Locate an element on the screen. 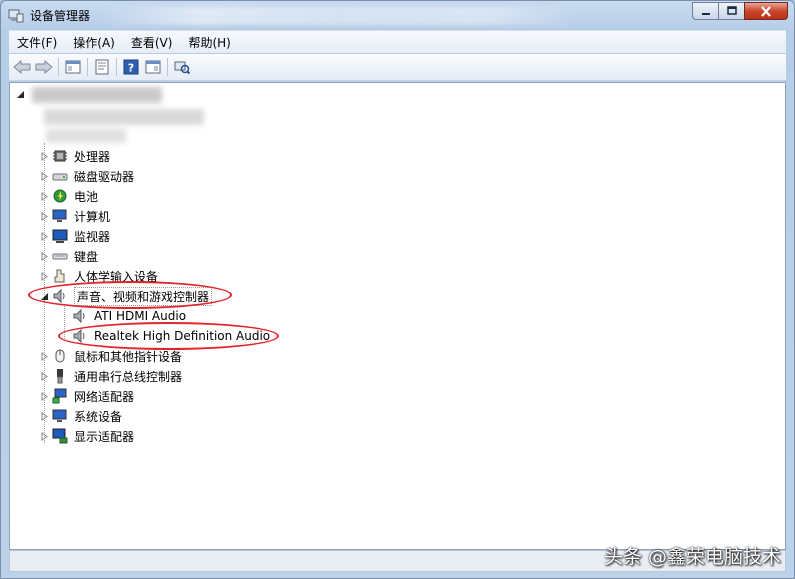  minimize-button is located at coordinates (705, 11).